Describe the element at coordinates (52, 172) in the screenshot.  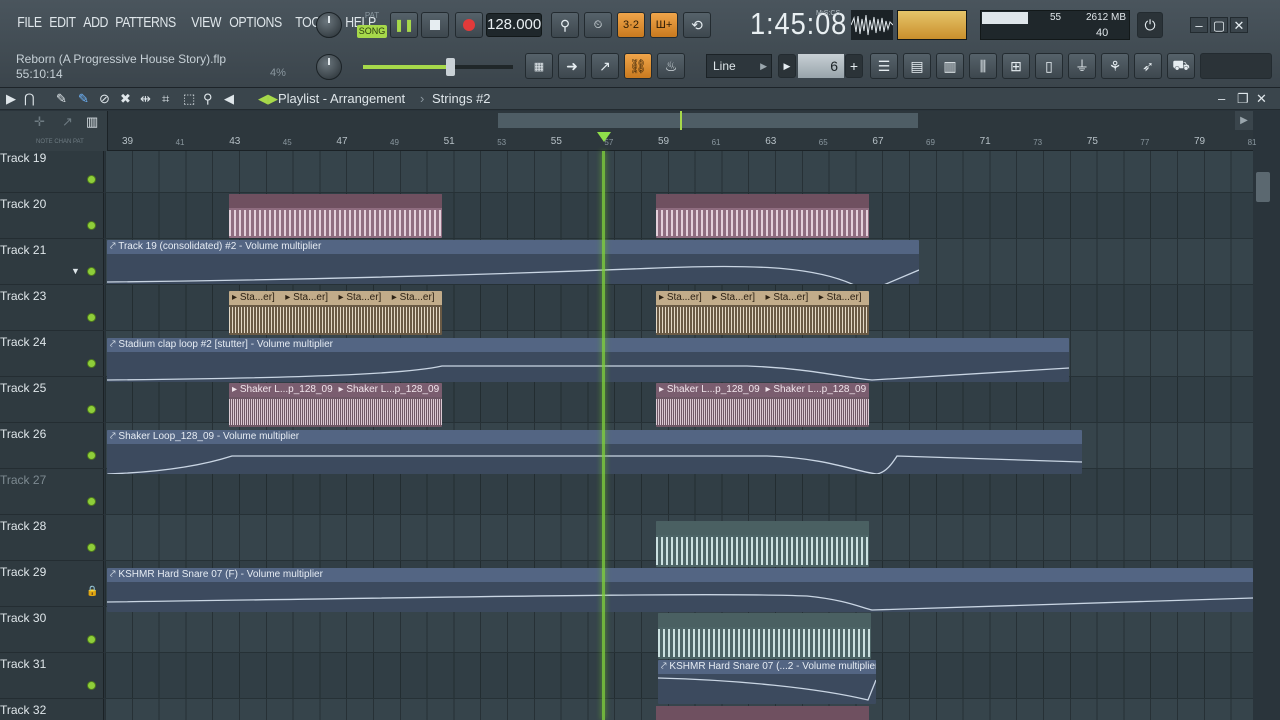
I see `track-header: Track 19` at that location.